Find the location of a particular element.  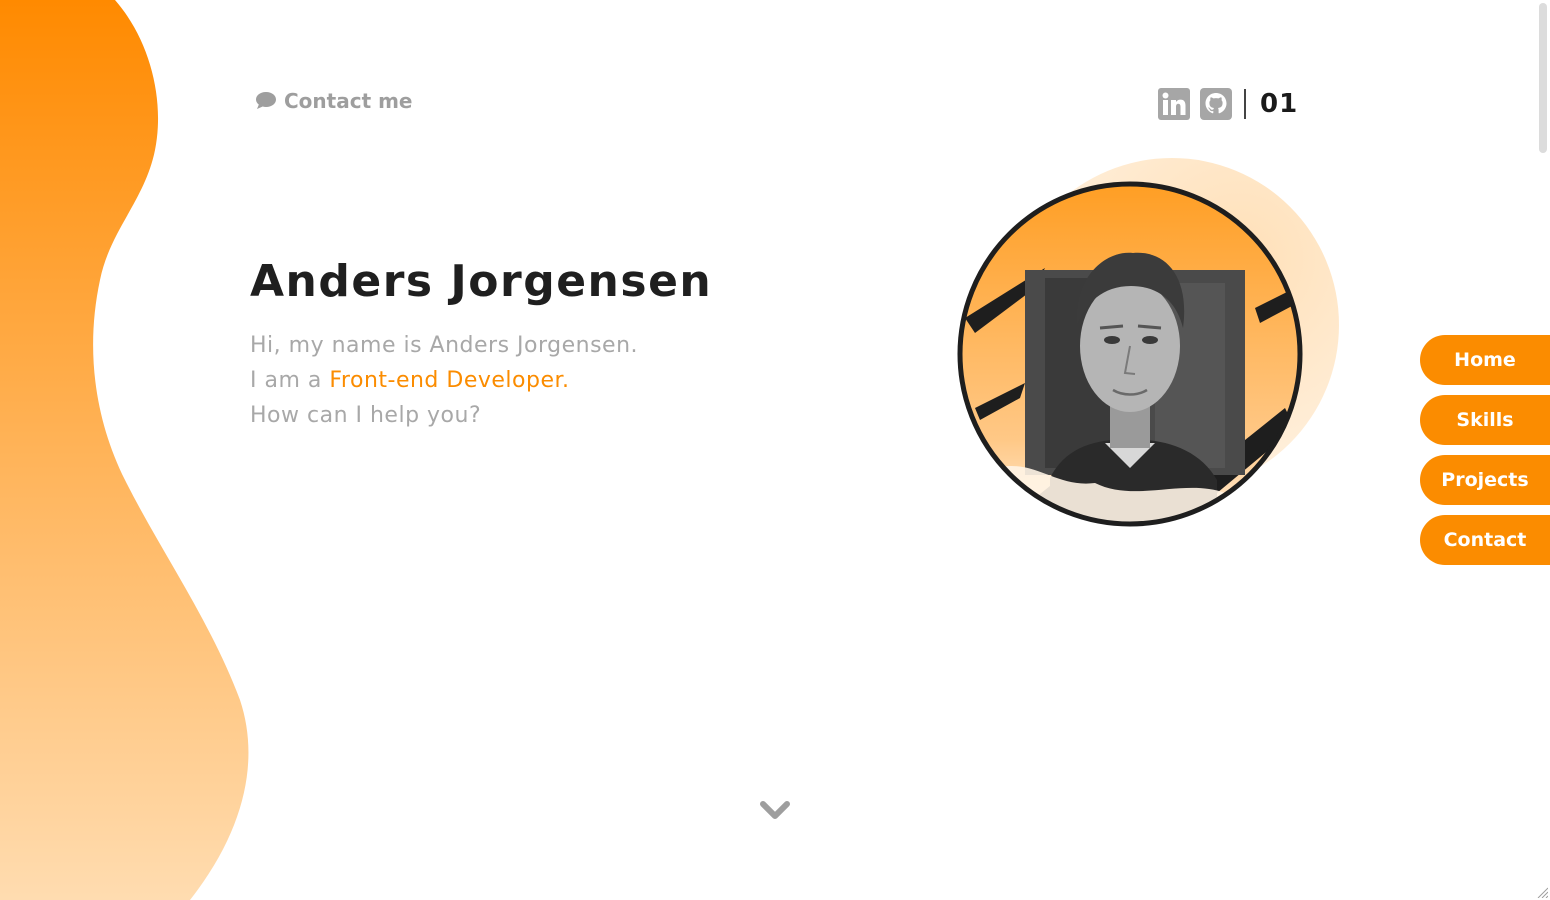

role-highlight: Front-end Developer is located at coordinates (446, 380).